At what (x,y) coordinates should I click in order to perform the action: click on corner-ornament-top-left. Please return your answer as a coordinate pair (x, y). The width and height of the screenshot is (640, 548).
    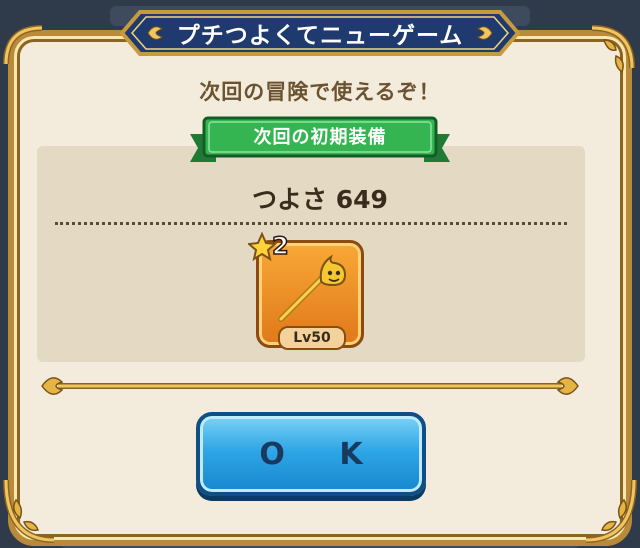
    Looking at the image, I should click on (23, 45).